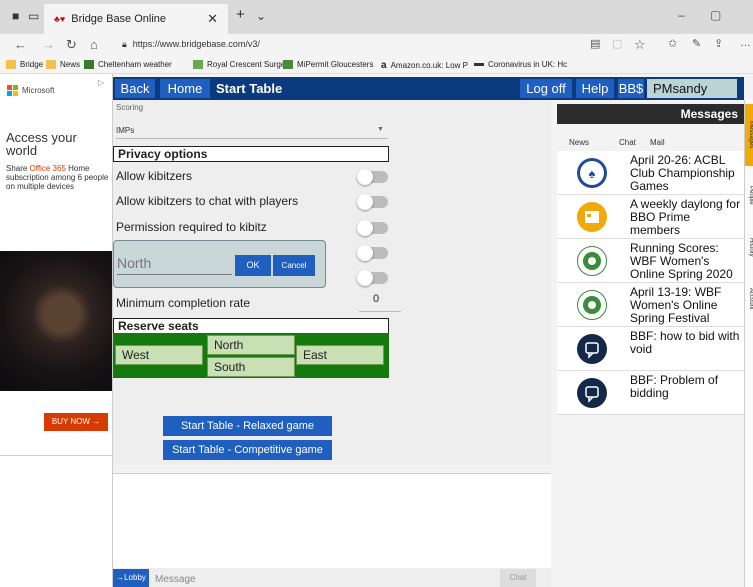 The image size is (753, 587). I want to click on seat-east: East, so click(340, 355).